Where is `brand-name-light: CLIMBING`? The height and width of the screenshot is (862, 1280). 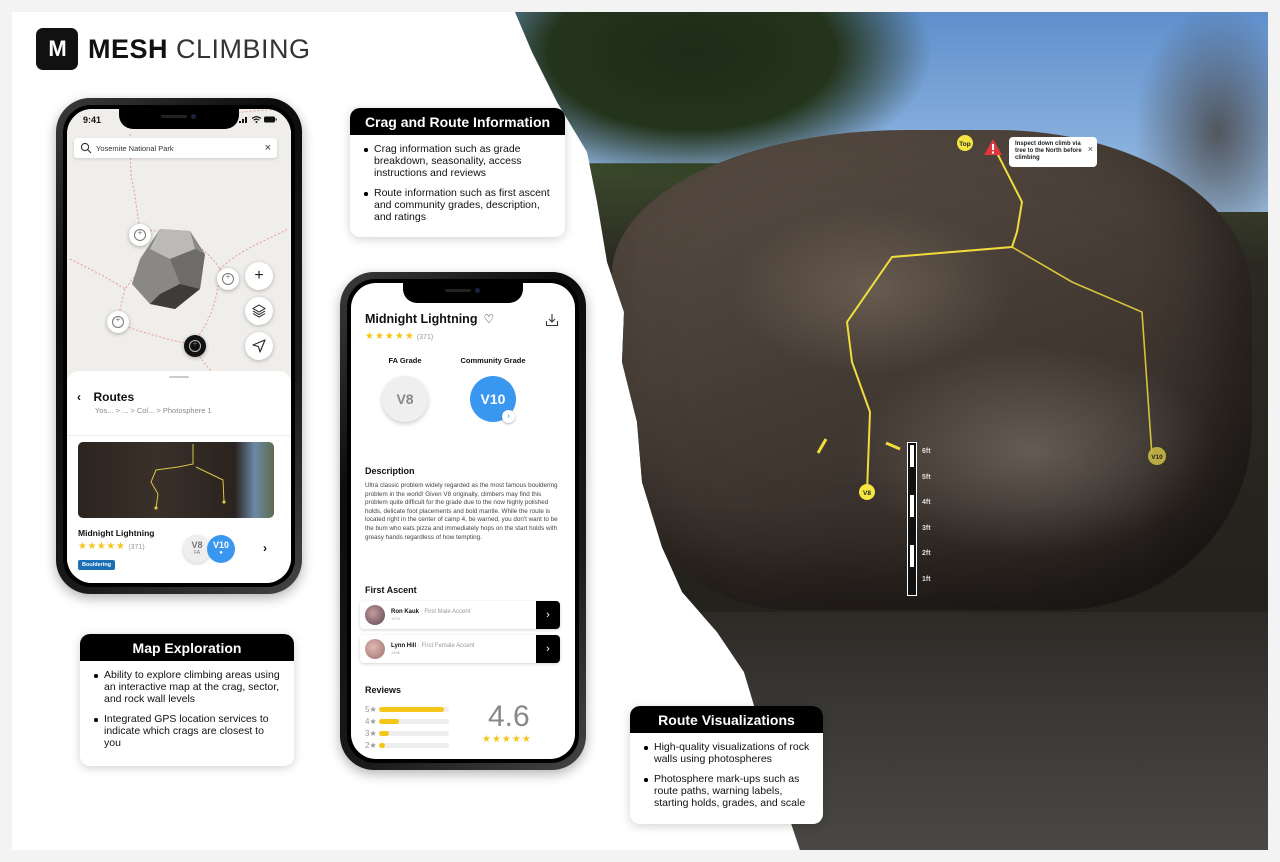 brand-name-light: CLIMBING is located at coordinates (243, 48).